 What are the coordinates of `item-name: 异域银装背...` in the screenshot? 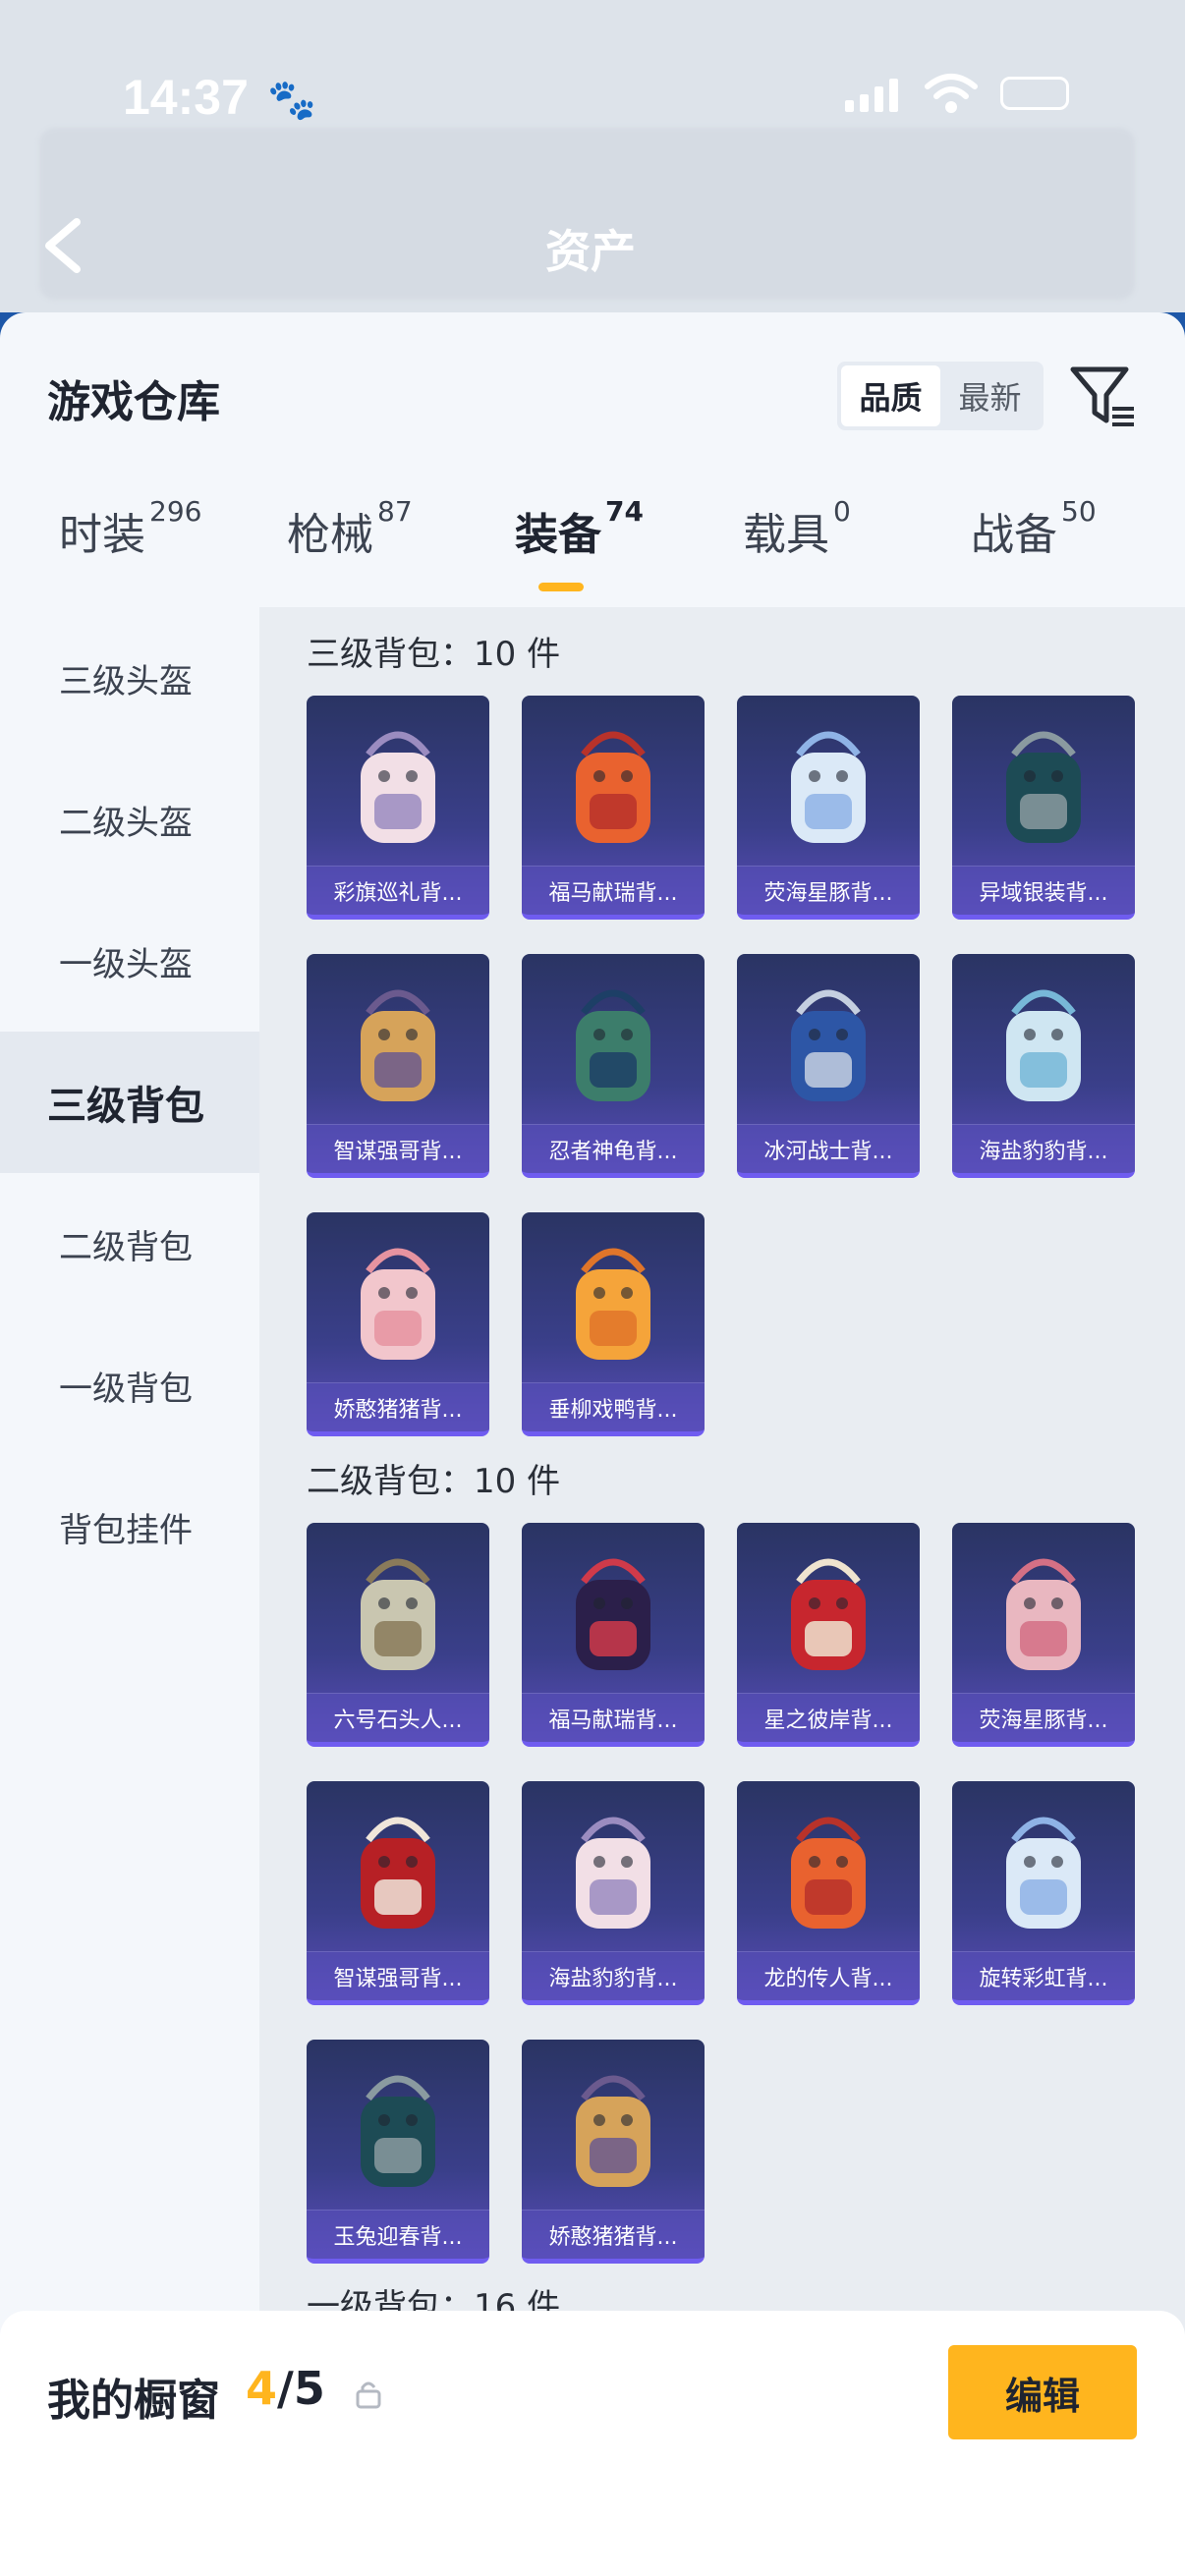 It's located at (1044, 890).